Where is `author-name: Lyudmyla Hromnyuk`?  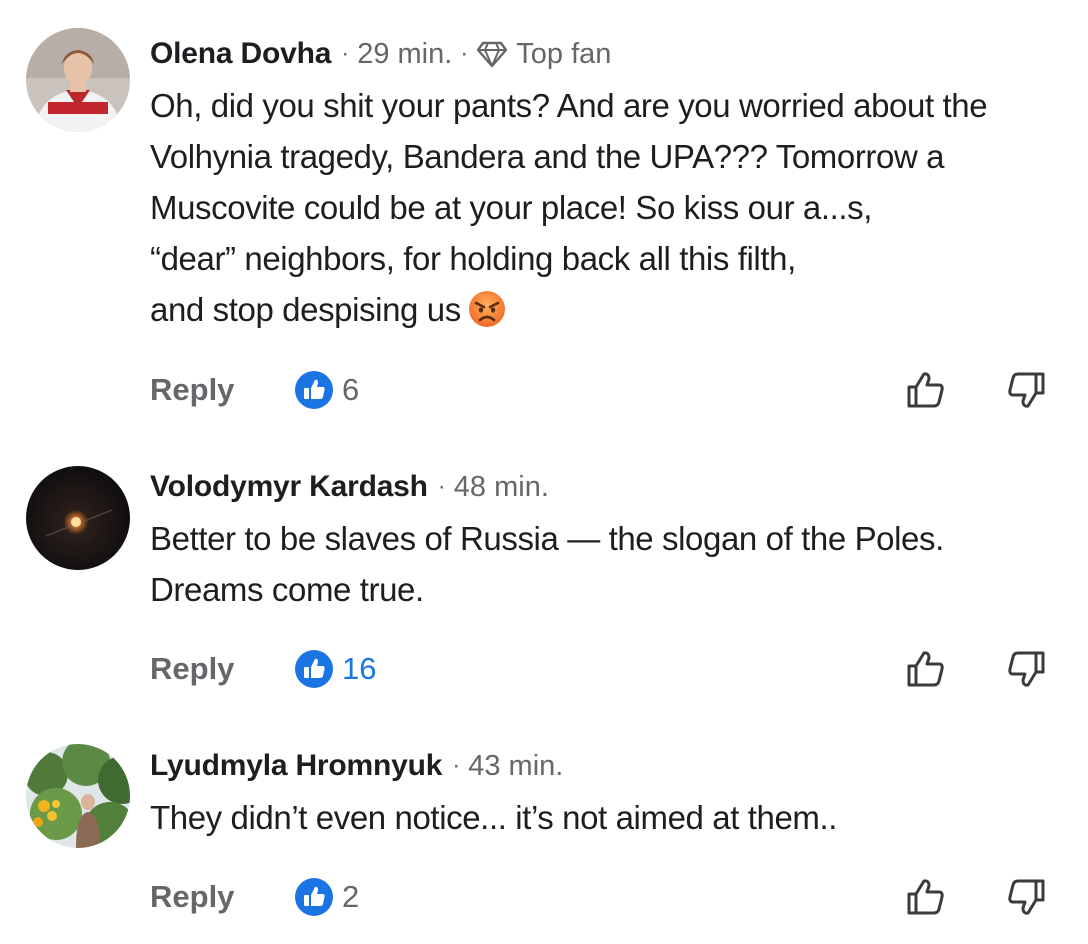
author-name: Lyudmyla Hromnyuk is located at coordinates (296, 766).